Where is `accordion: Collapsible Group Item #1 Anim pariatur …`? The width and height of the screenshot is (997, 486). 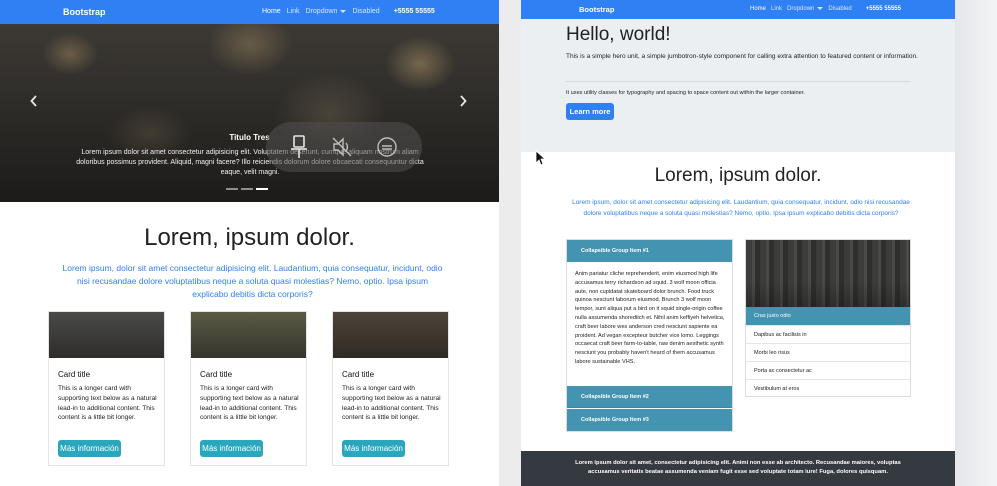
accordion: Collapsible Group Item #1 Anim pariatur … is located at coordinates (649, 335).